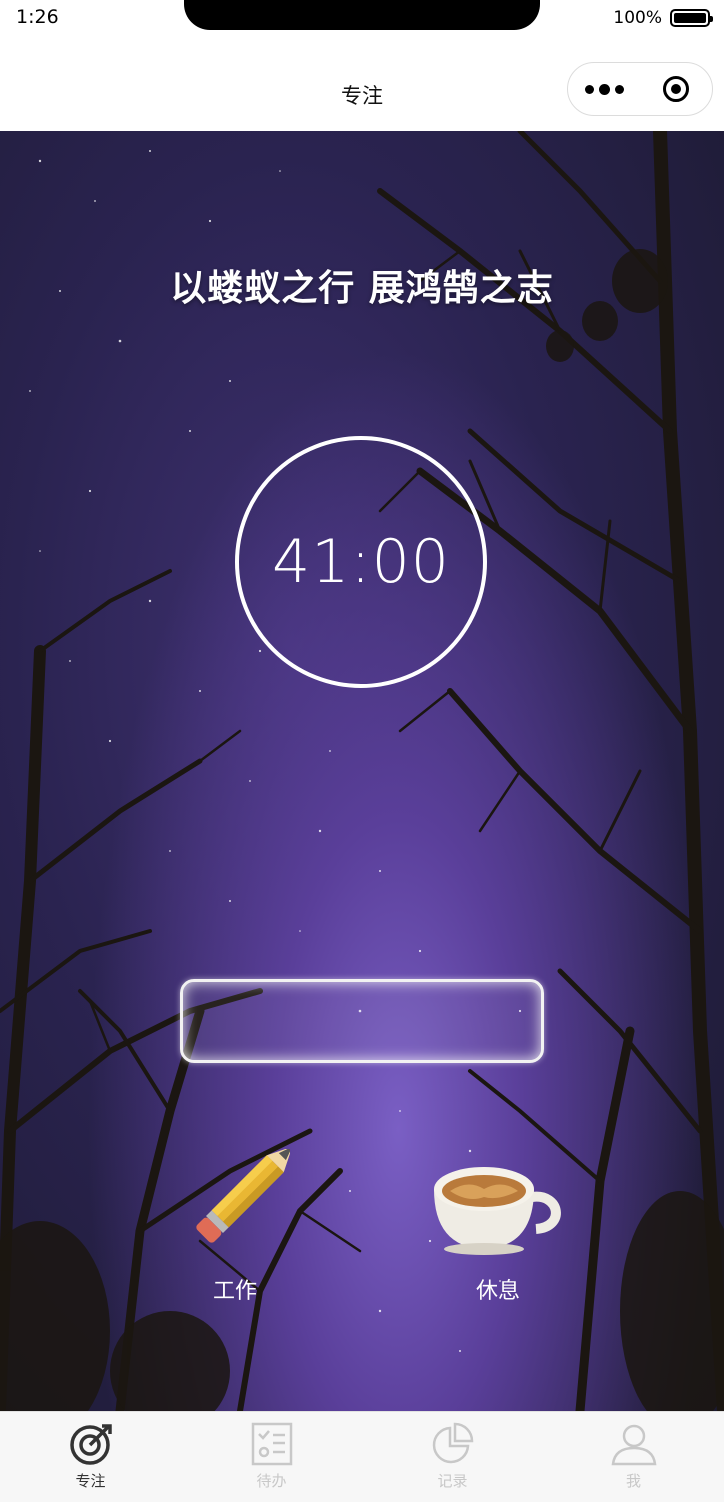 The width and height of the screenshot is (724, 1502). Describe the element at coordinates (37, 17) in the screenshot. I see `status-time: 1:26` at that location.